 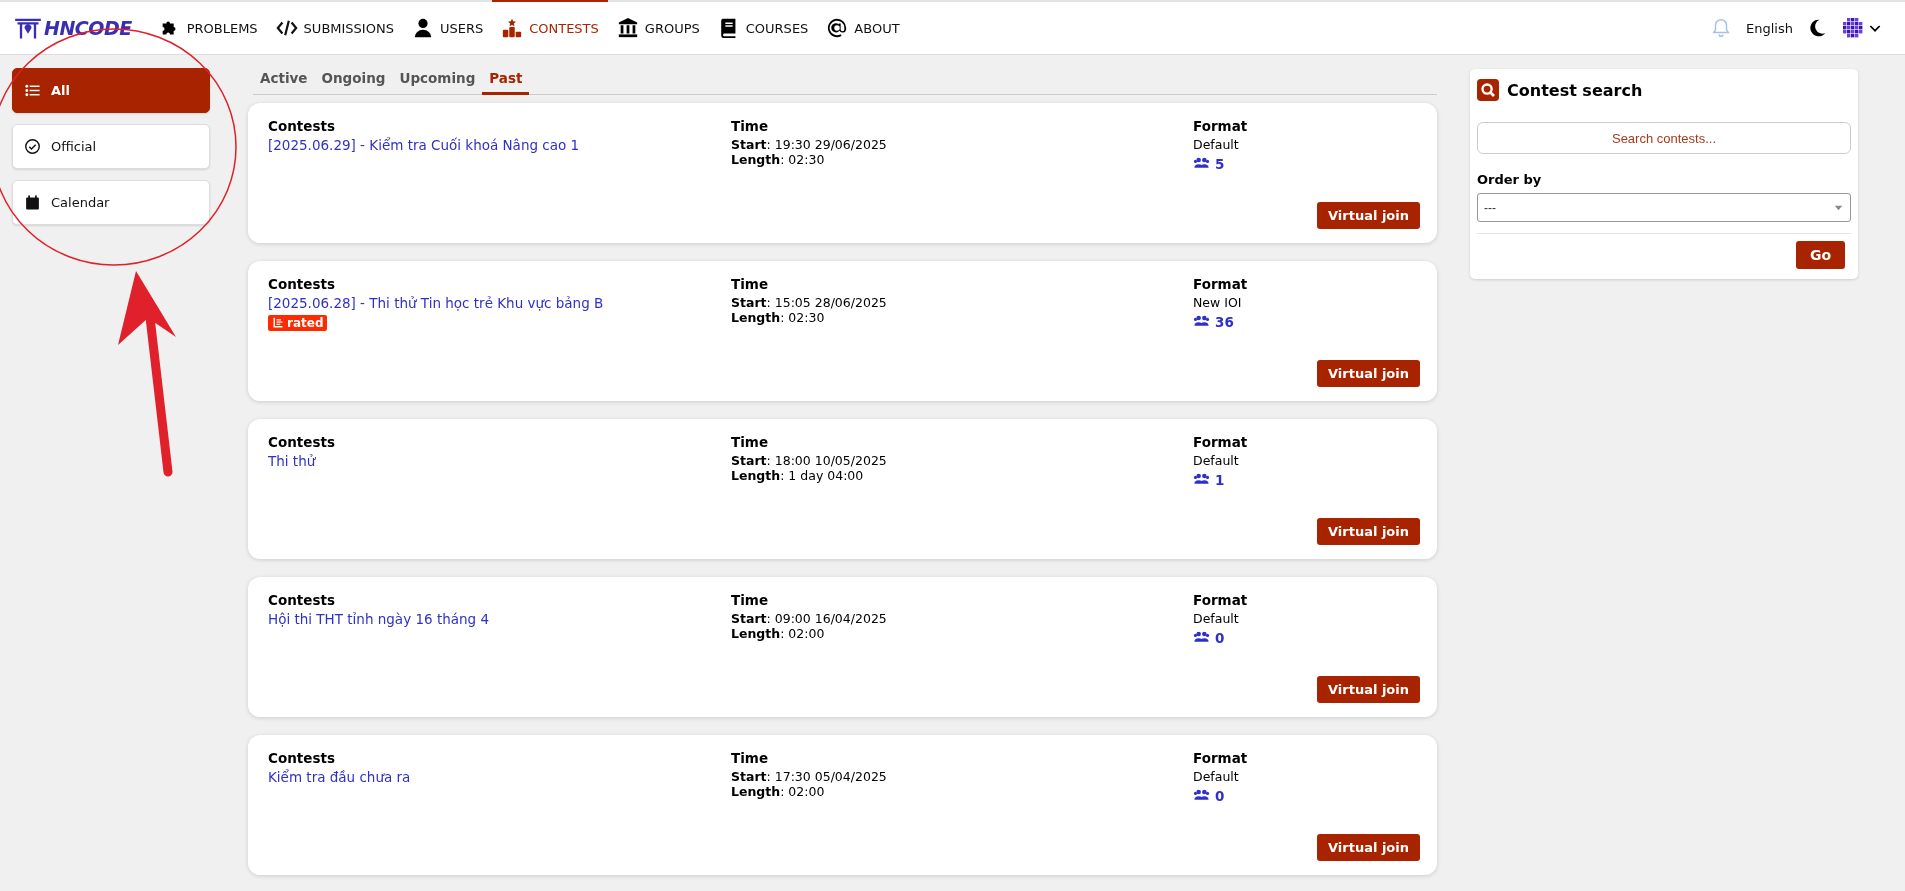 I want to click on start-time: Start: 17:30 05/04/2025, so click(x=809, y=776).